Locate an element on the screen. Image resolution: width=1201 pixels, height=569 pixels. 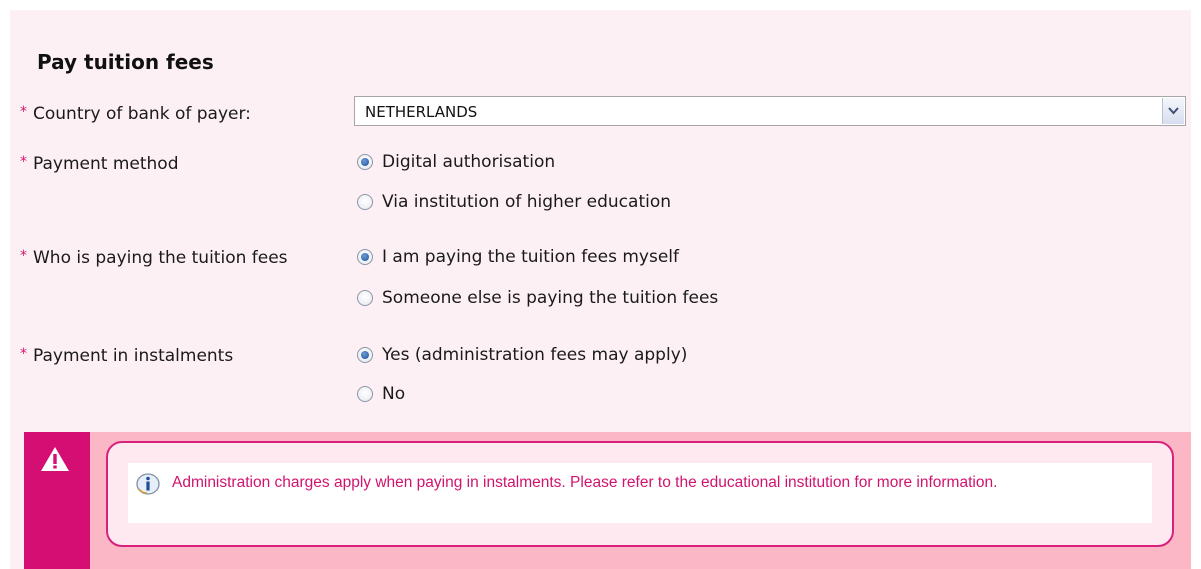
radio-label: Yes (administration fees may apply) is located at coordinates (535, 355).